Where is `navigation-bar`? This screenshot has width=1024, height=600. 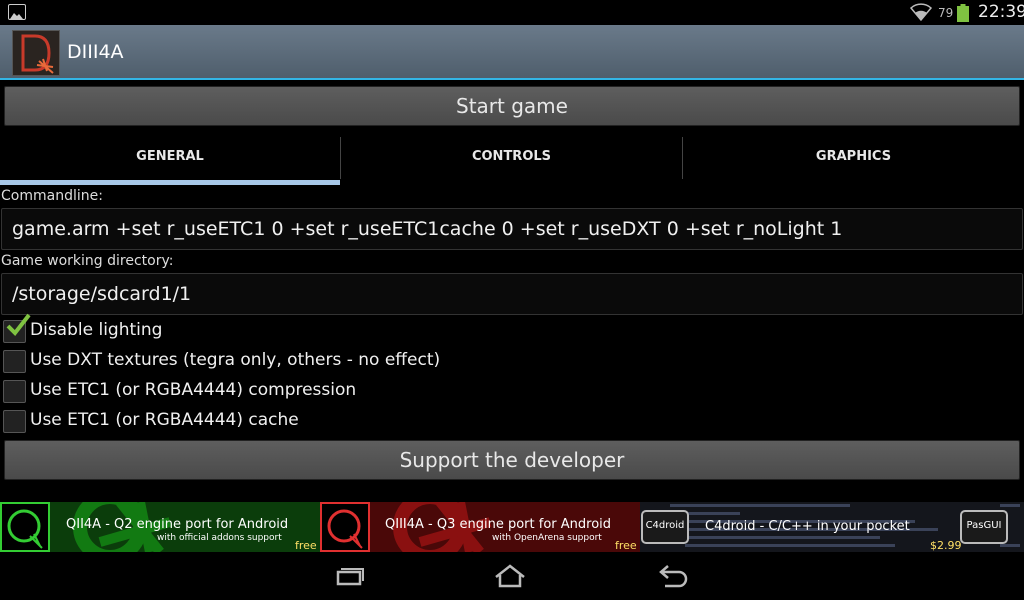
navigation-bar is located at coordinates (512, 576).